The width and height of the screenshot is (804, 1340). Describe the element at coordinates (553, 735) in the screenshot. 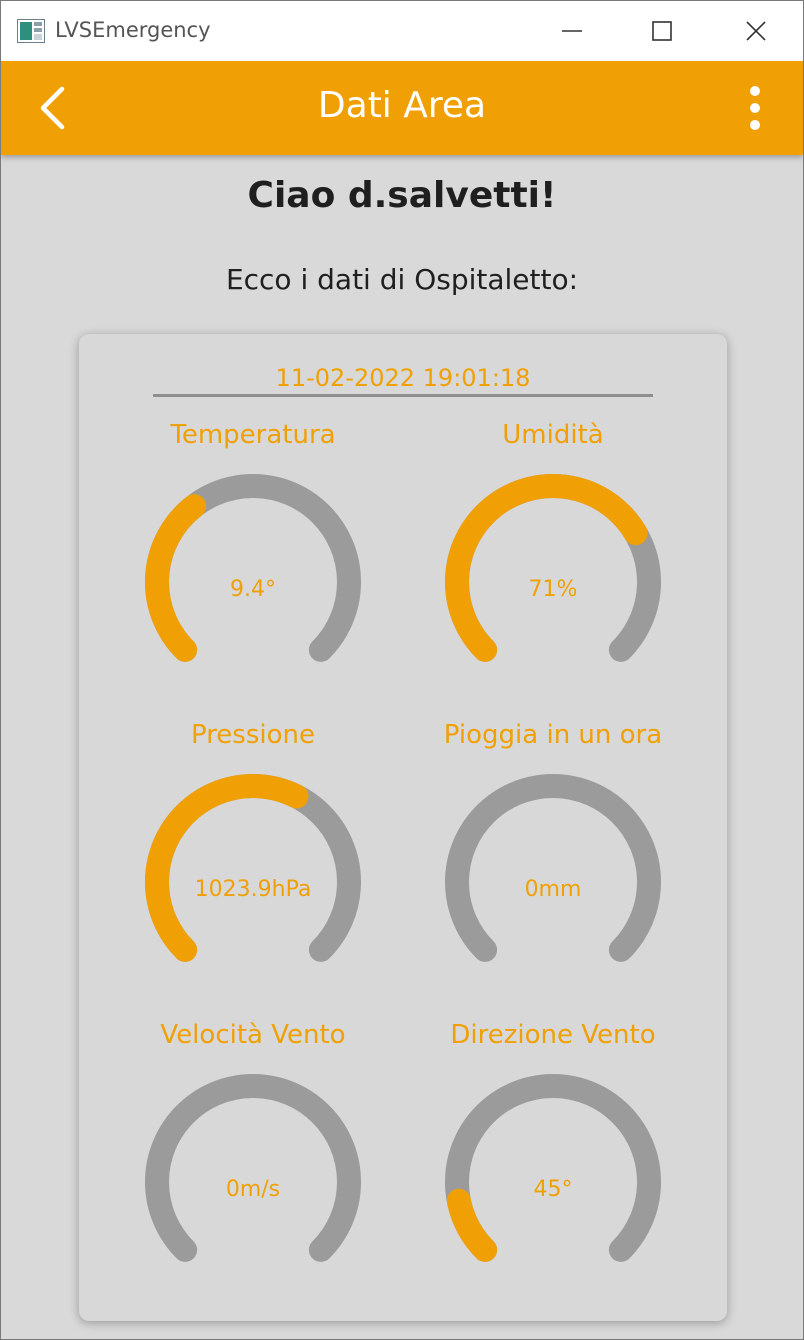

I see `gauge-label: Pioggia in un ora` at that location.